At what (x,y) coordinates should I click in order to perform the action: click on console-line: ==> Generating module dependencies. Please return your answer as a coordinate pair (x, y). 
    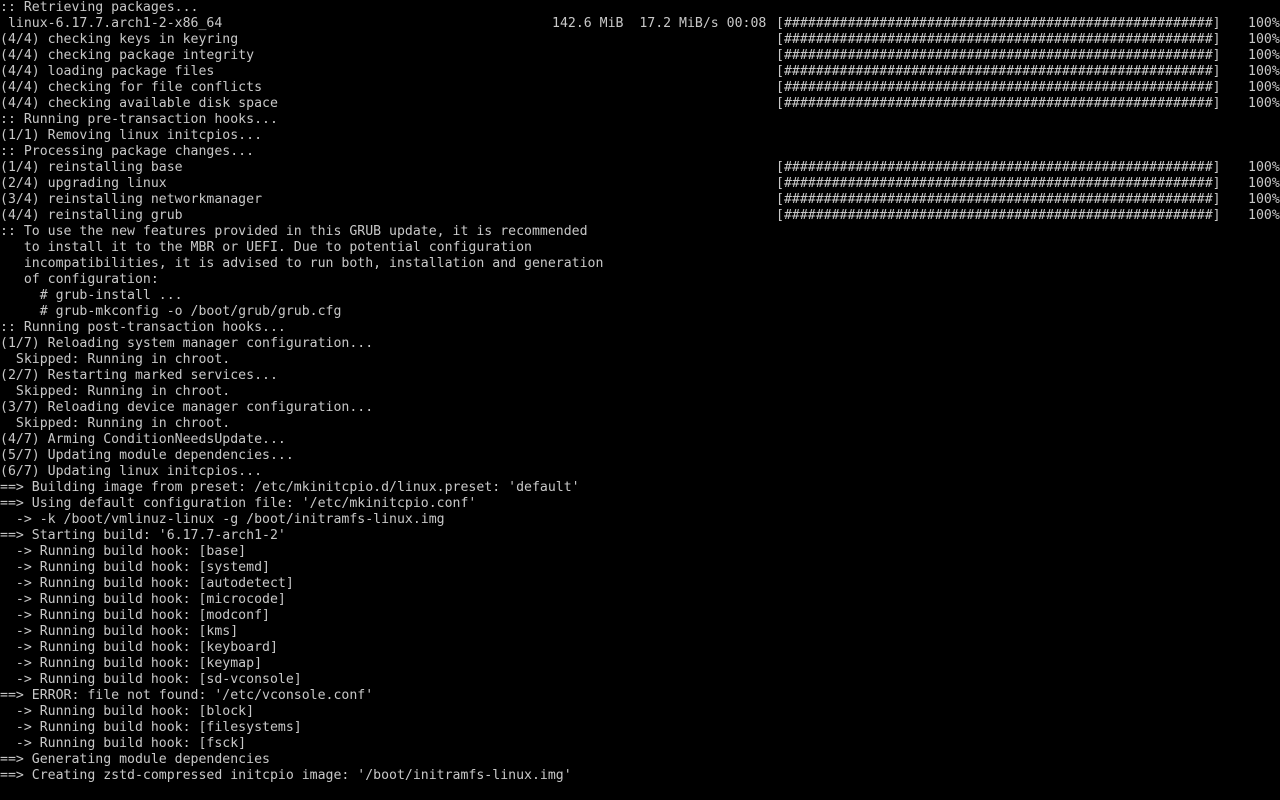
    Looking at the image, I should click on (640, 760).